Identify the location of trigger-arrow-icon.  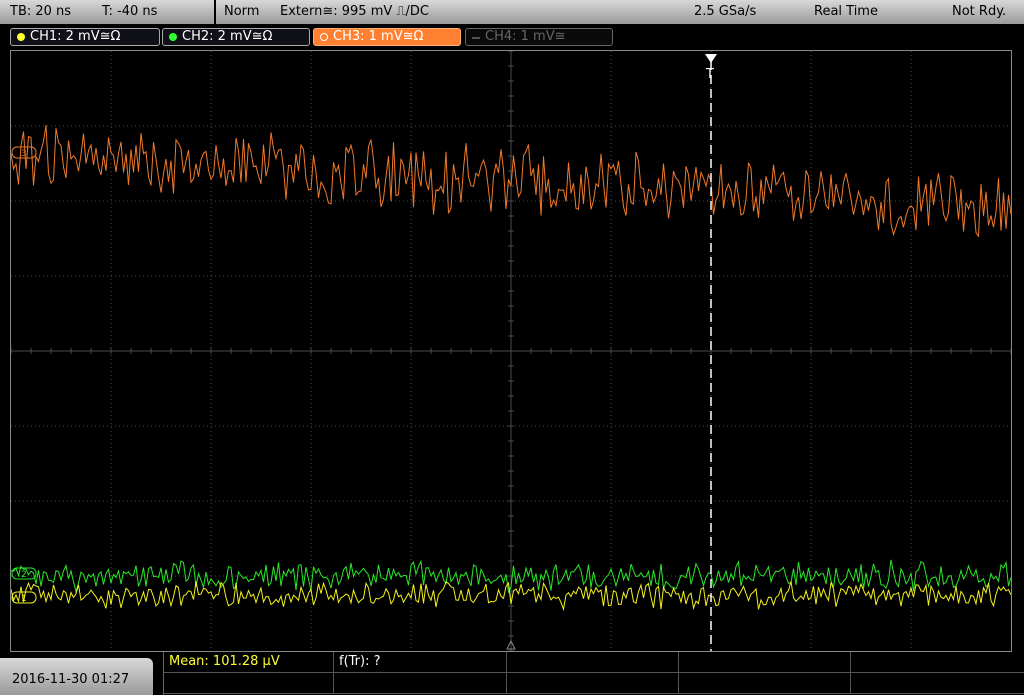
(711, 58).